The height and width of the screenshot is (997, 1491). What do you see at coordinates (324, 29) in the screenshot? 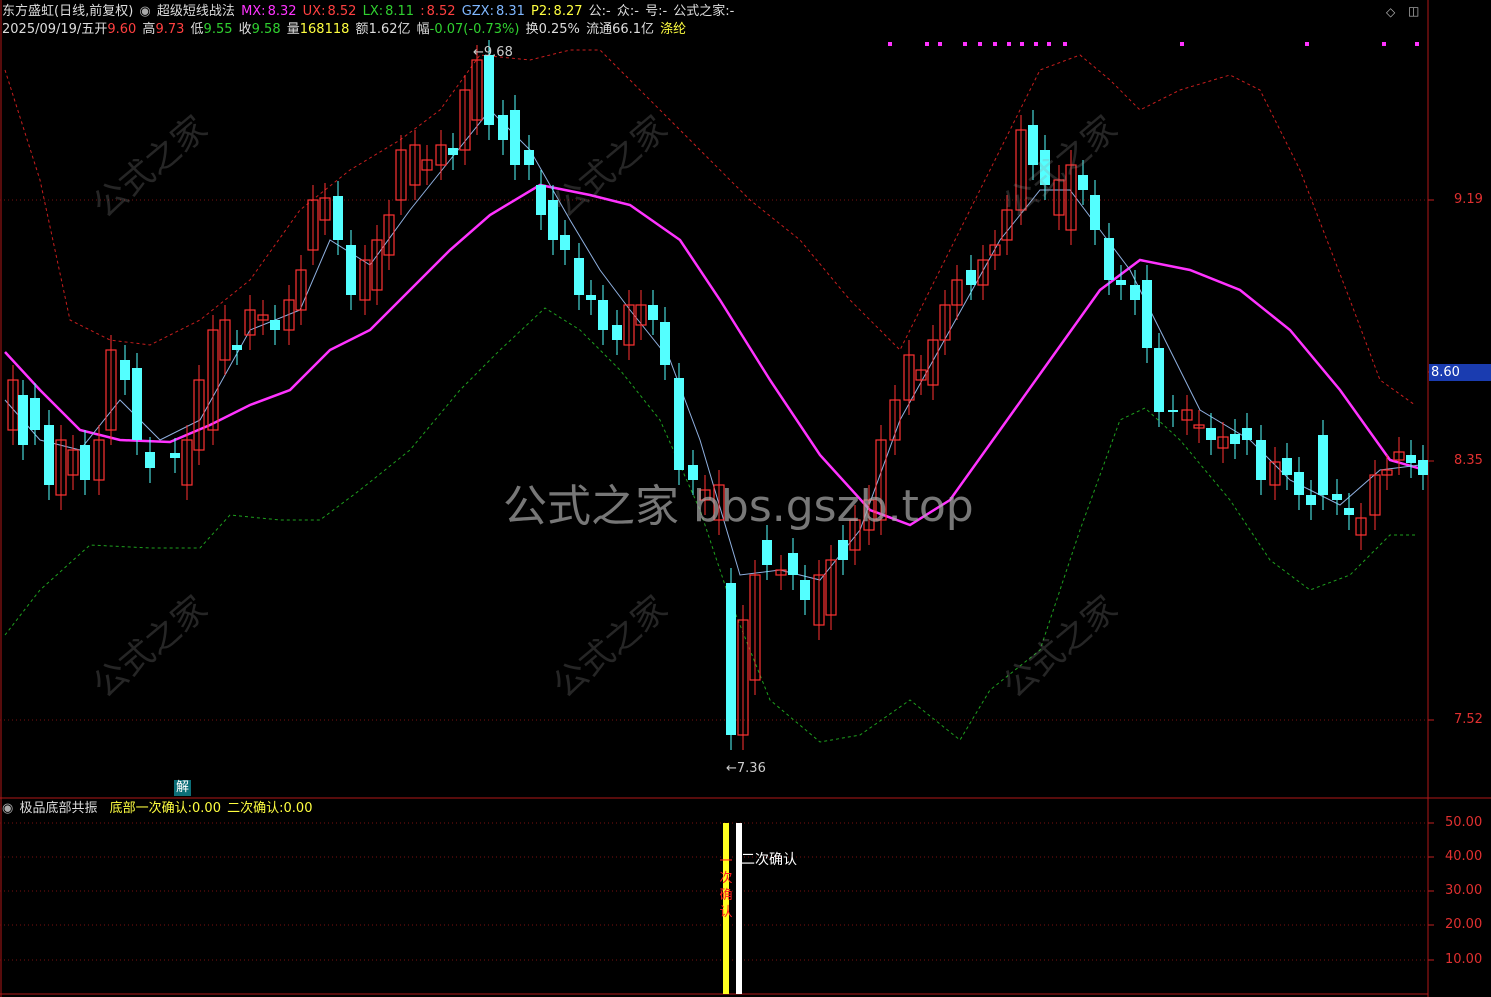
I see `volume-value: 168118` at bounding box center [324, 29].